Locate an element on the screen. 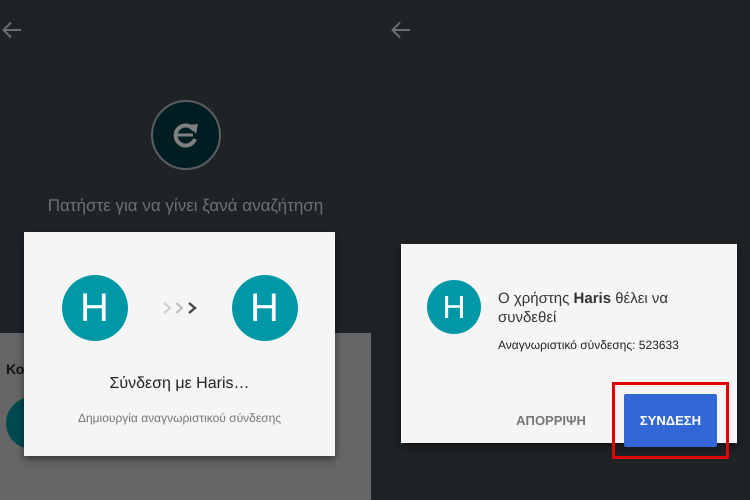 The width and height of the screenshot is (750, 500). dialog-subtitle: Δημιουργία αναγνωριστικού σύνδεσης is located at coordinates (180, 418).